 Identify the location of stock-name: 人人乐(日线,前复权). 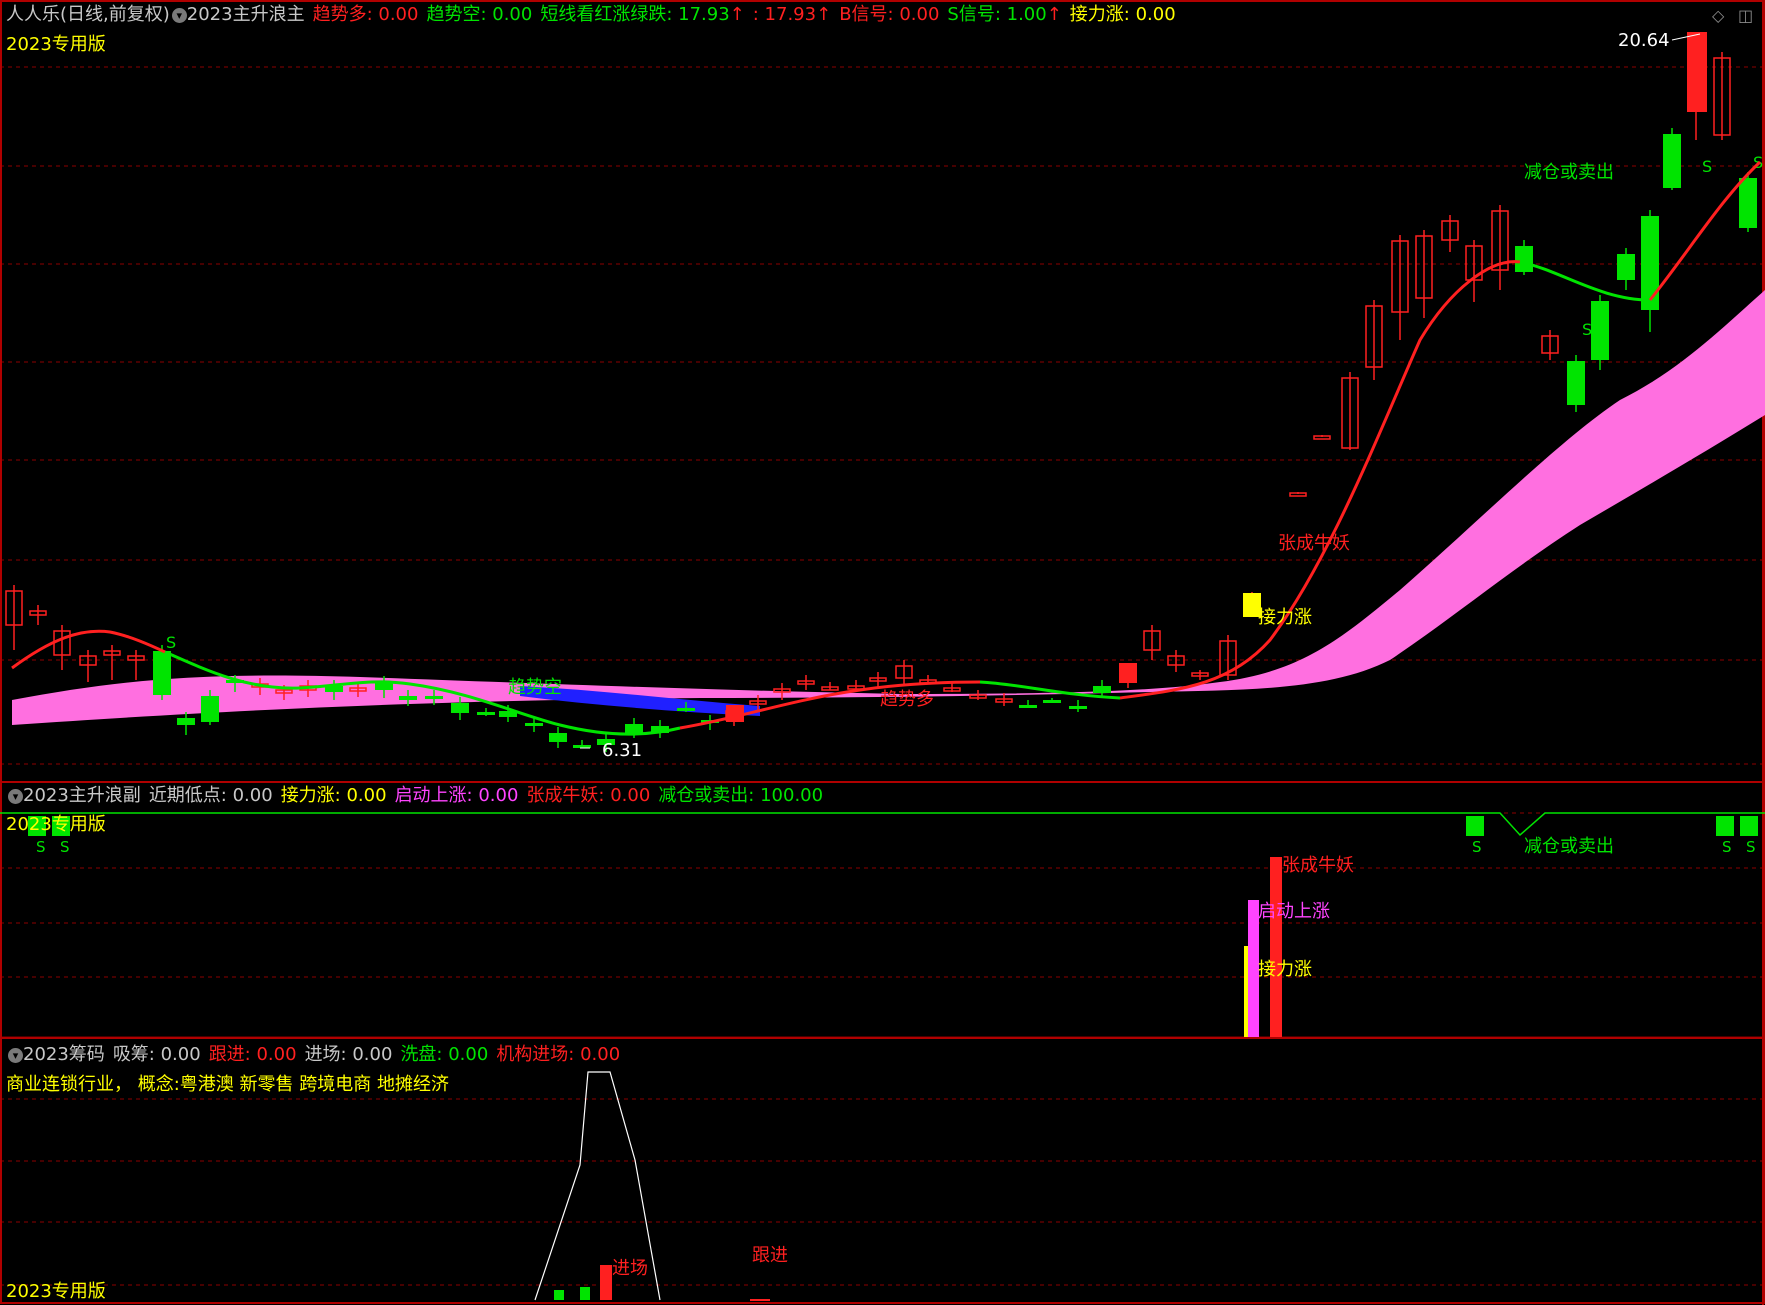
(88, 14).